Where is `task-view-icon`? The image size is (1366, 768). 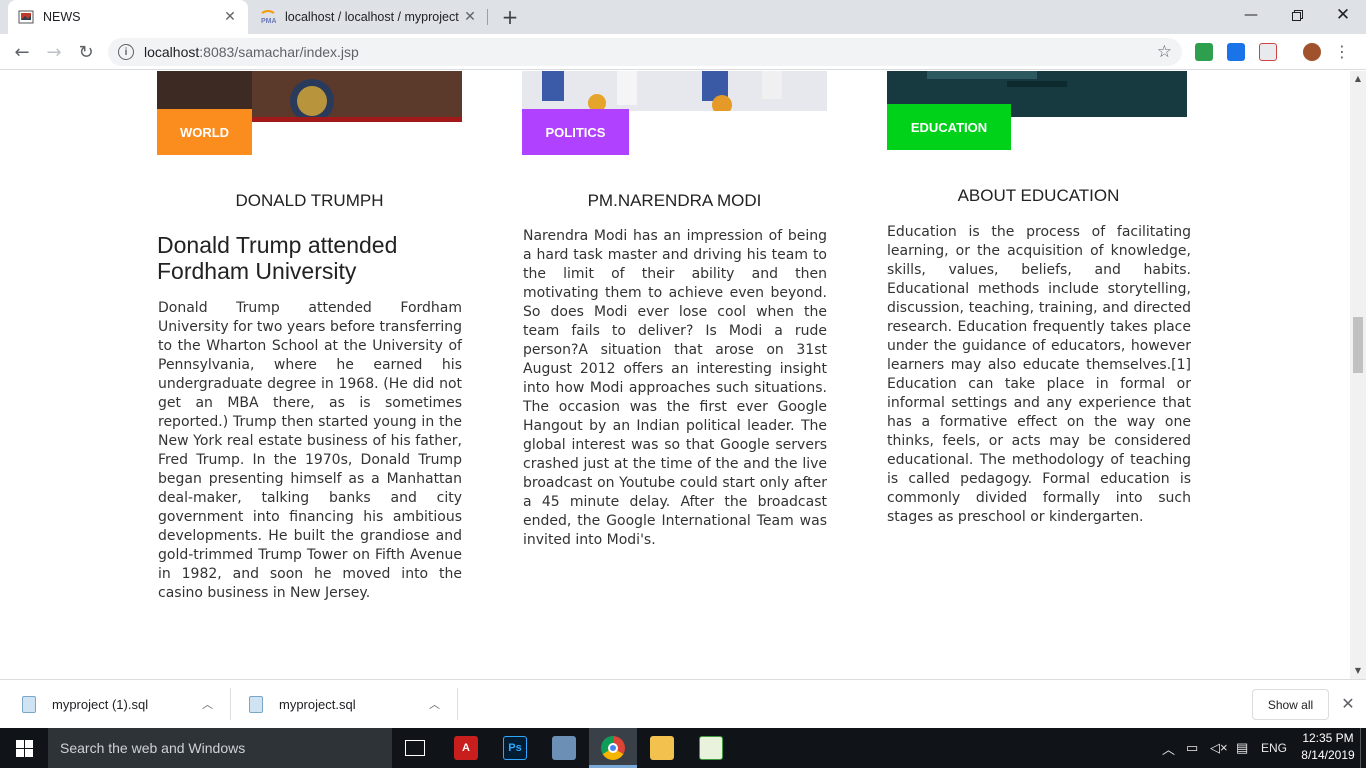
task-view-icon is located at coordinates (415, 748).